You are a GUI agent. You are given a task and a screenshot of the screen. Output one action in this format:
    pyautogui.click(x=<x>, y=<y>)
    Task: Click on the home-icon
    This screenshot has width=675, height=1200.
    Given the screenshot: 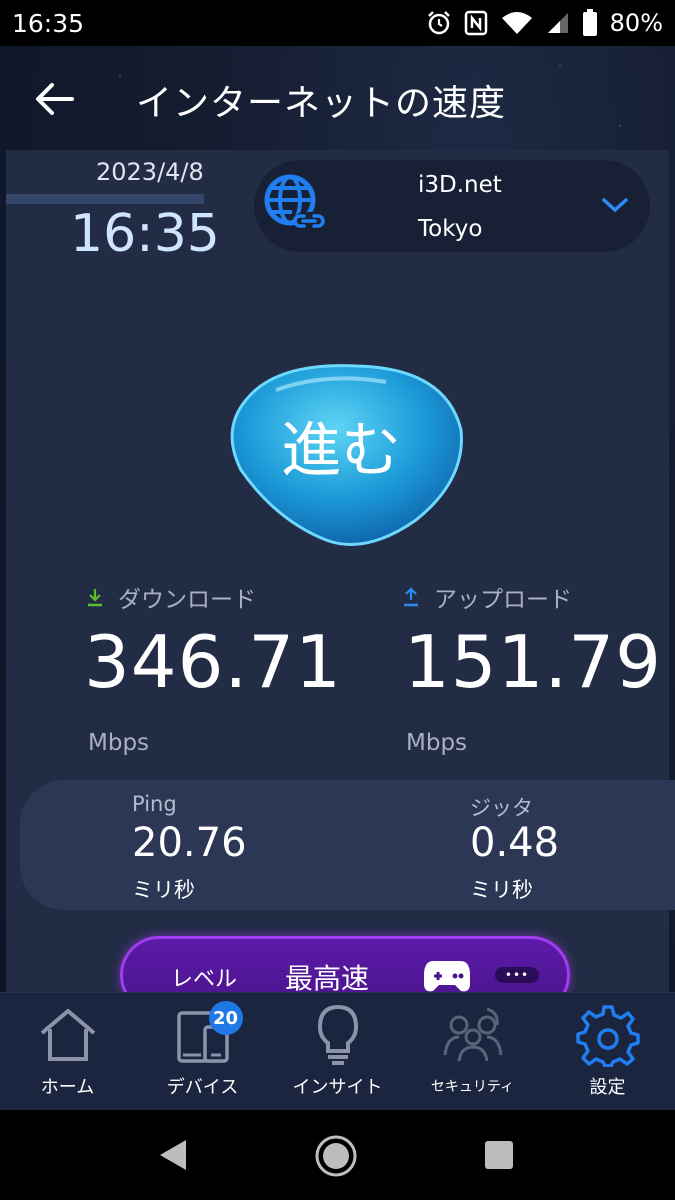 What is the action you would take?
    pyautogui.click(x=67, y=1035)
    